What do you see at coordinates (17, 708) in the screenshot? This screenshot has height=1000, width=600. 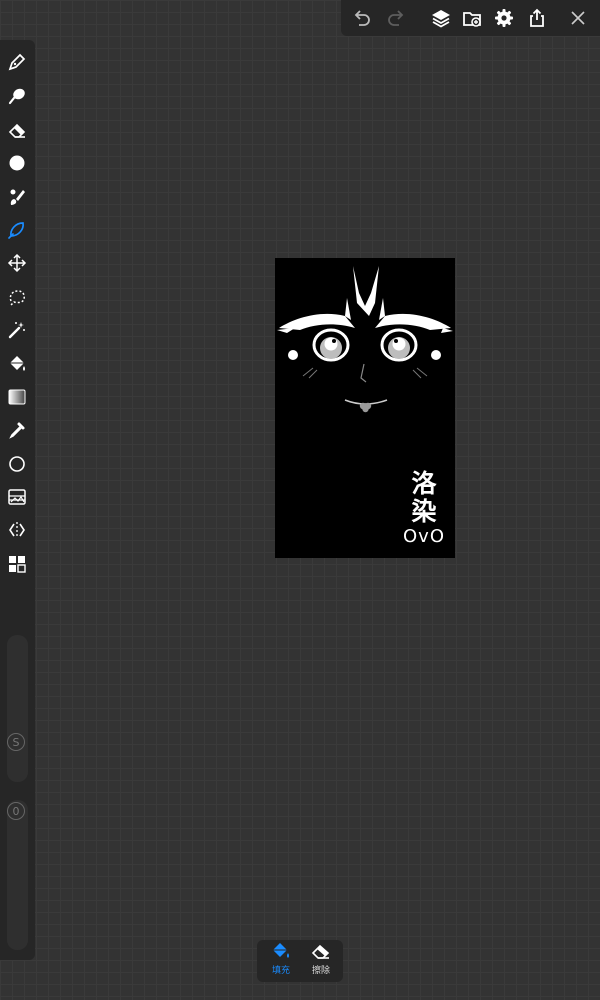 I see `brush-size-slider` at bounding box center [17, 708].